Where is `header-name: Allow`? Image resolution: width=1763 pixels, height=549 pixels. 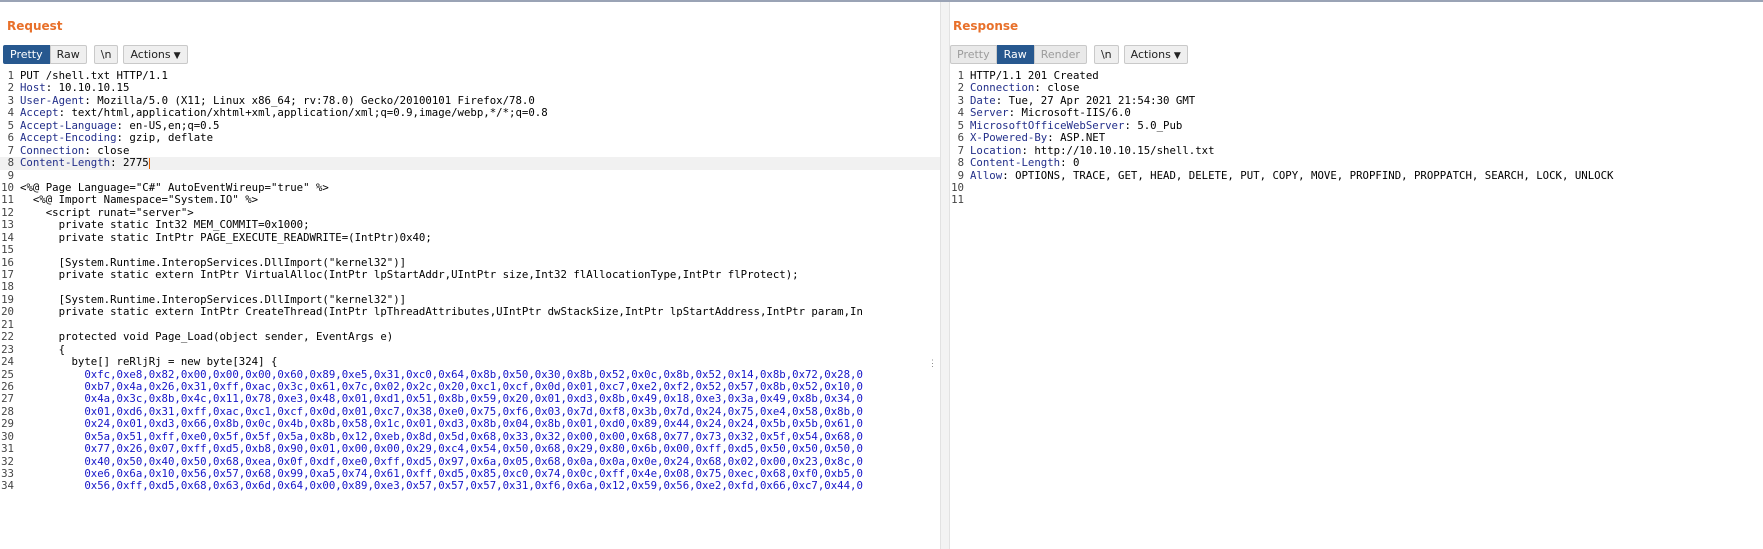
header-name: Allow is located at coordinates (986, 175).